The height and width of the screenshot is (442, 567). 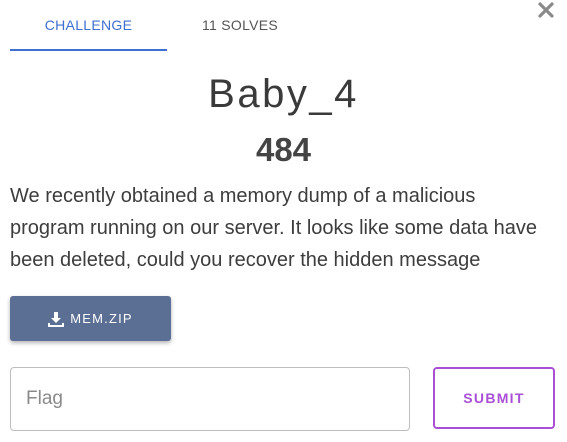 I want to click on close-button, so click(x=546, y=10).